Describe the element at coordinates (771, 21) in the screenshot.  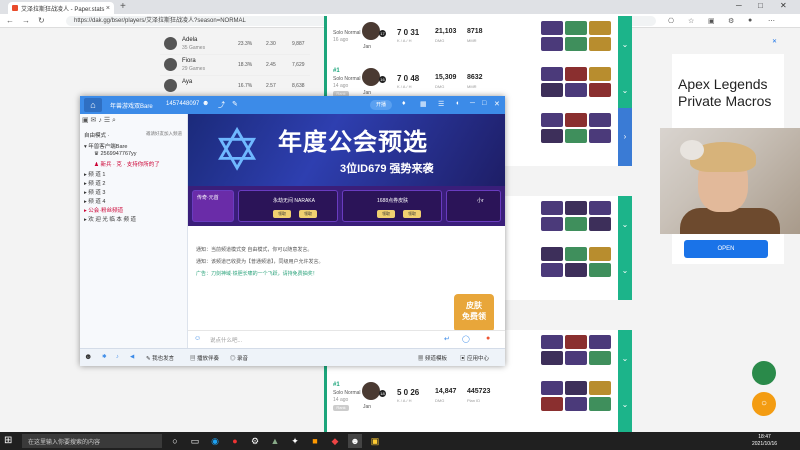
I see `settings-more-icon: ⋯` at that location.